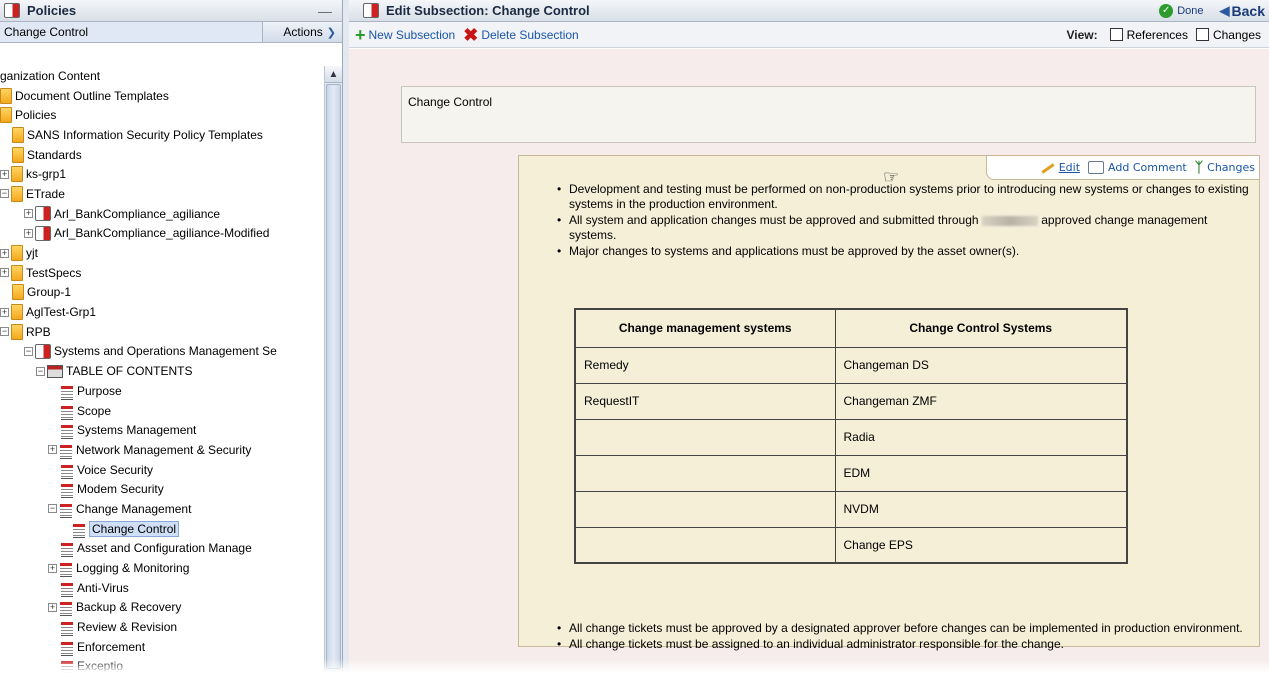  I want to click on tree-item: − RPB, so click(162, 332).